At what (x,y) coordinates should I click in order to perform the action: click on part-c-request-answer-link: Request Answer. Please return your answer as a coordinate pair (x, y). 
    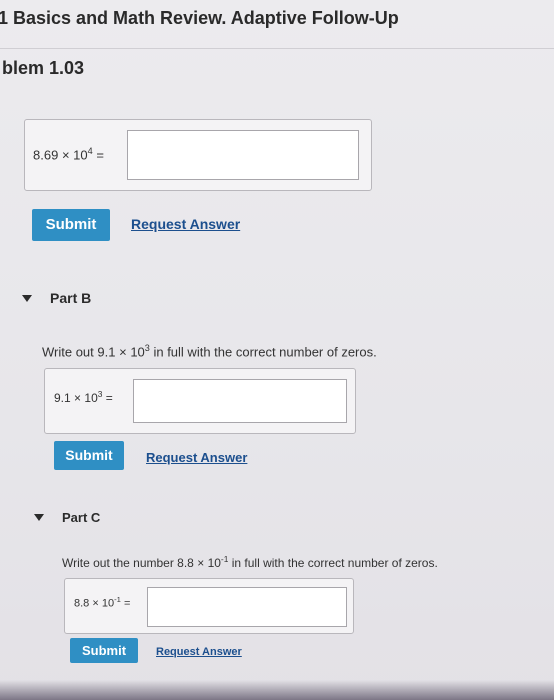
    Looking at the image, I should click on (199, 652).